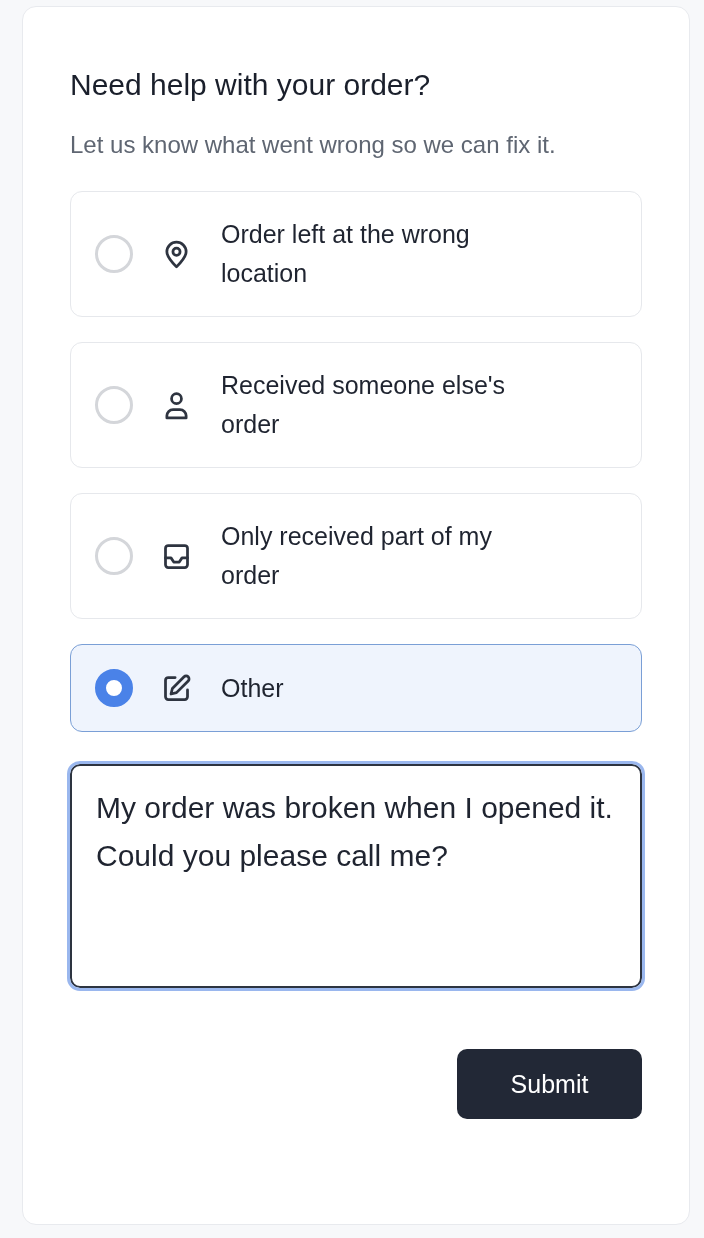 The width and height of the screenshot is (704, 1238). Describe the element at coordinates (356, 688) in the screenshot. I see `option-card: Other` at that location.